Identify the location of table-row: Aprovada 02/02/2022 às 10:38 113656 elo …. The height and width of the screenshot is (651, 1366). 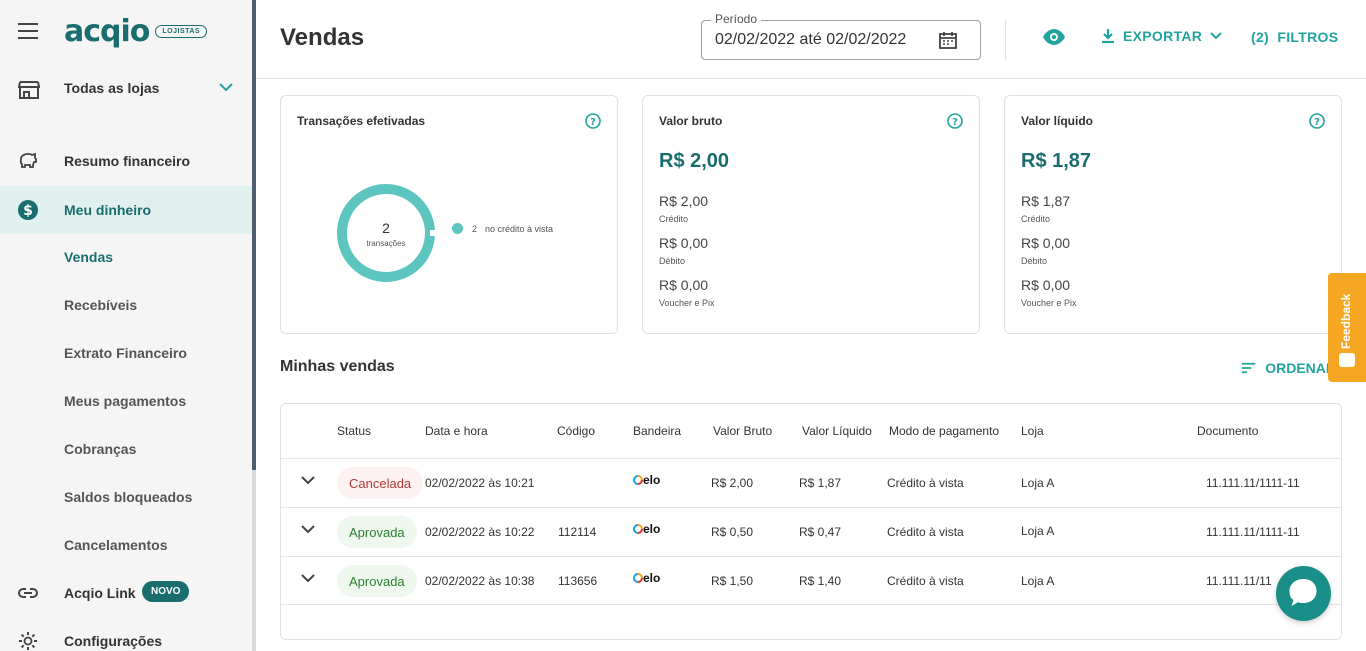
(811, 580).